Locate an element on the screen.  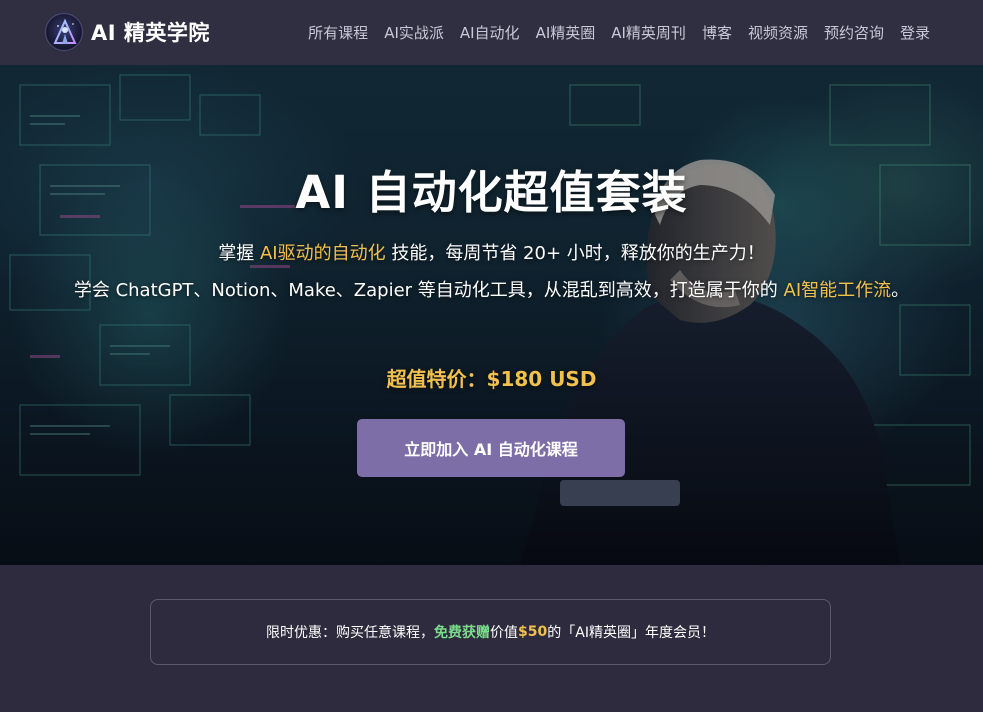
promo-banner: 限时优惠：购买任意课程， 免费获赠 价值 $50 的「AI精英圈」年度会员！ is located at coordinates (490, 632).